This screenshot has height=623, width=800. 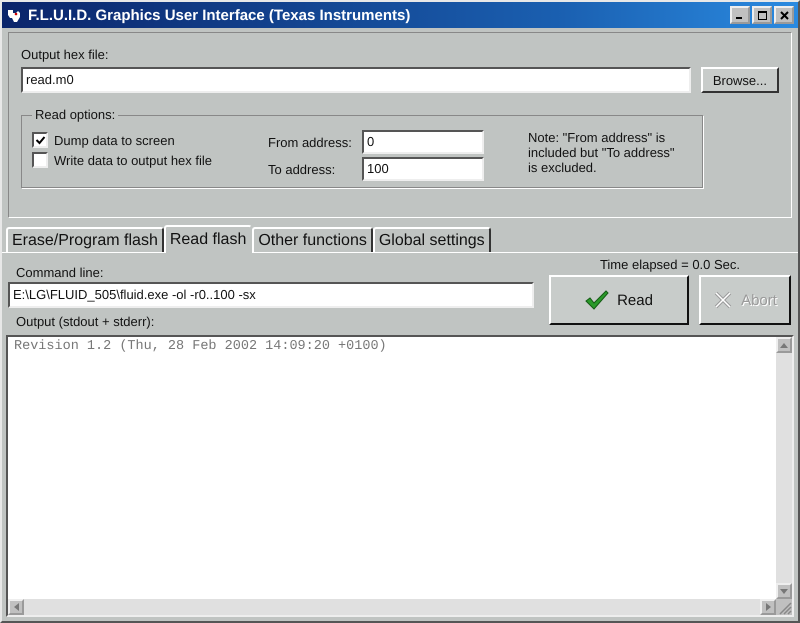 I want to click on maximize-icon, so click(x=762, y=15).